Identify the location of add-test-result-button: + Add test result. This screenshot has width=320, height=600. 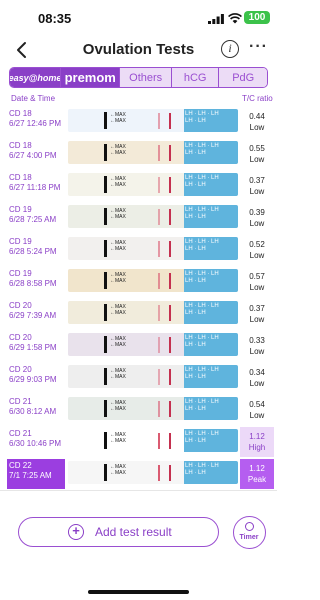
(118, 532).